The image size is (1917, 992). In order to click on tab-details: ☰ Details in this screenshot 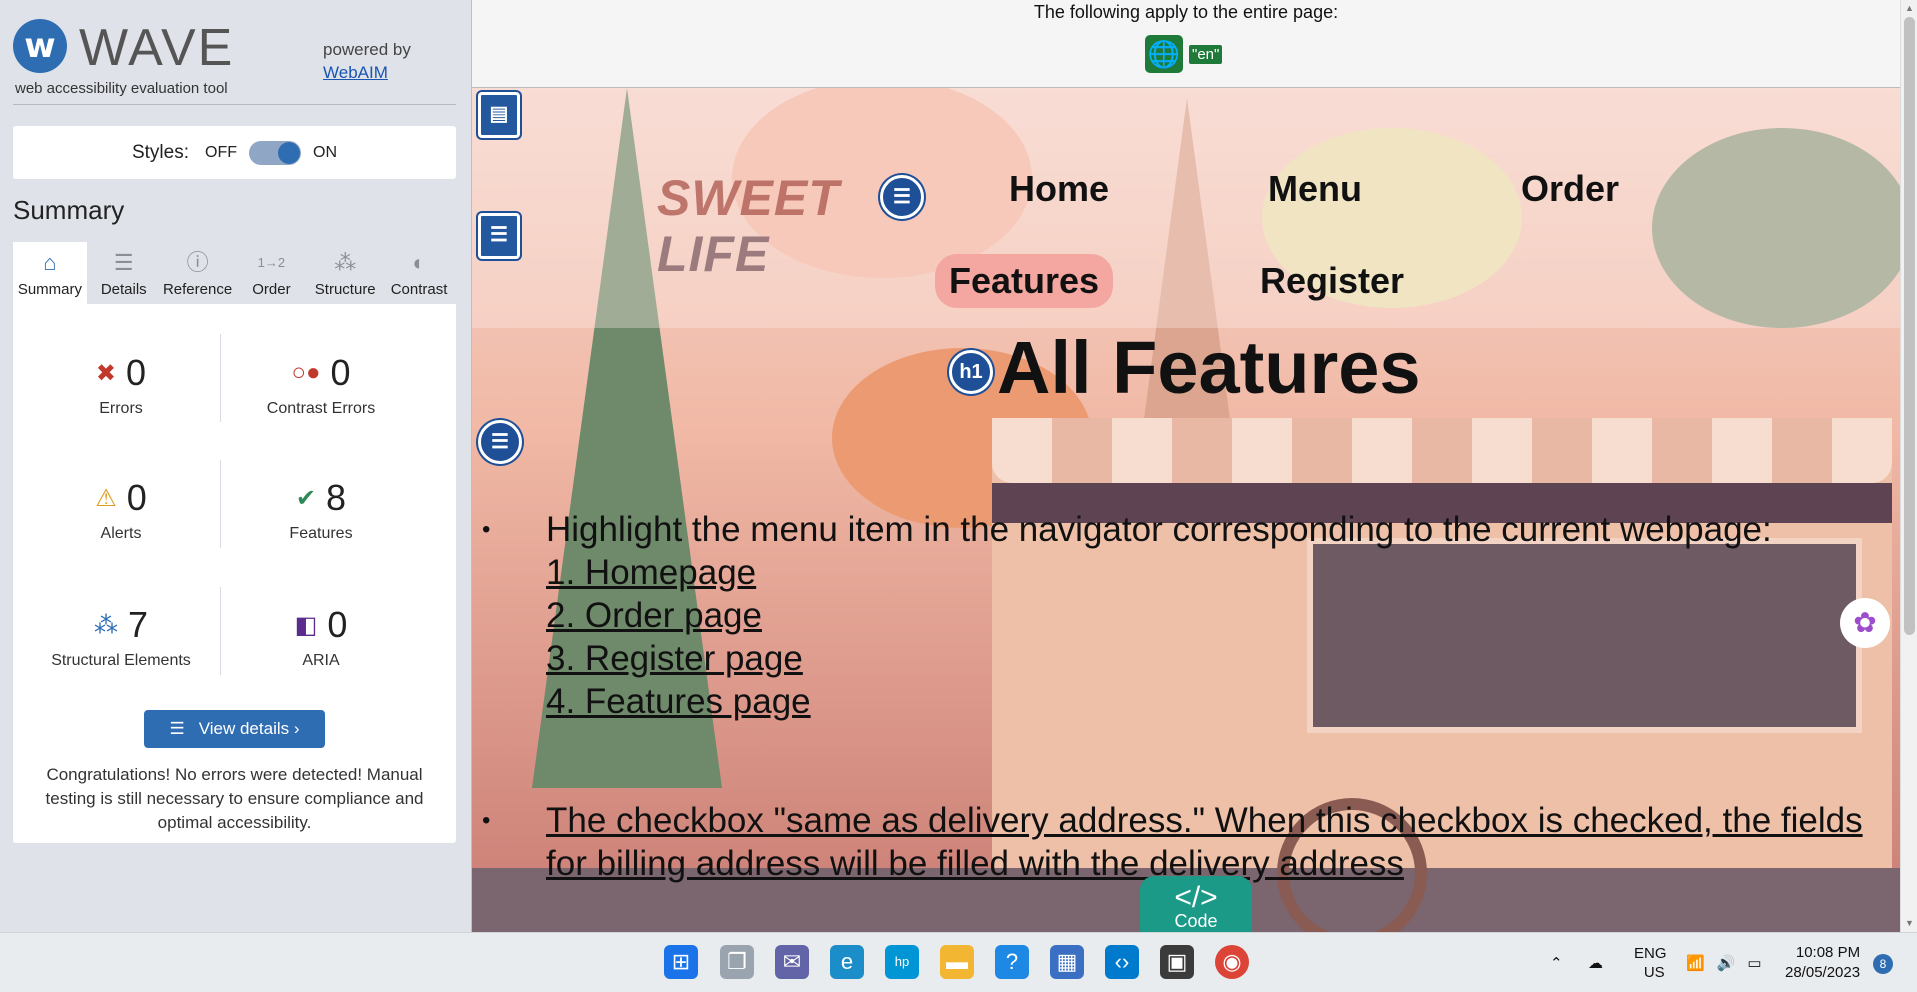, I will do `click(124, 273)`.